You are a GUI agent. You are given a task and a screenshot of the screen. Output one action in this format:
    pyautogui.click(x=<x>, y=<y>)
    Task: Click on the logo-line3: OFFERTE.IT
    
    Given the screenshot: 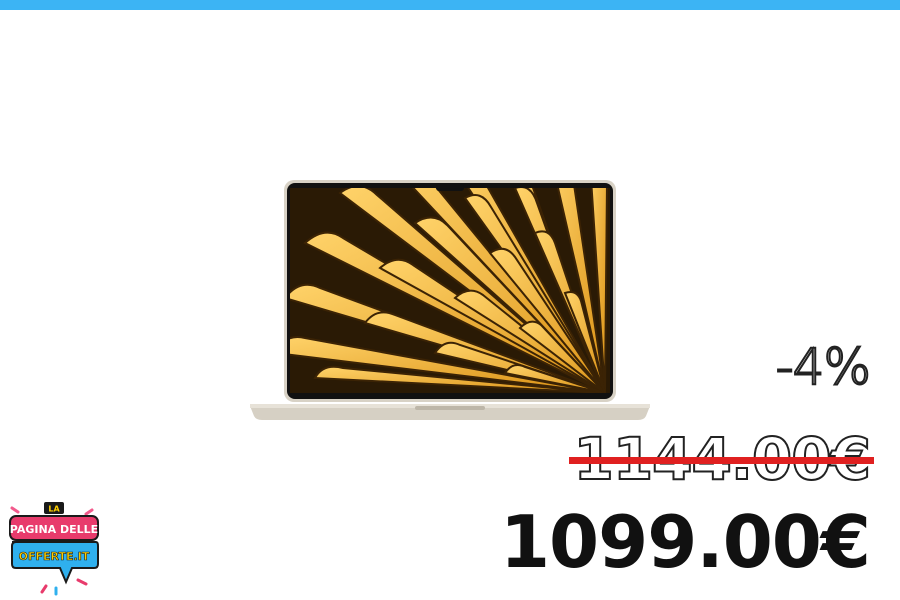 What is the action you would take?
    pyautogui.click(x=54, y=556)
    